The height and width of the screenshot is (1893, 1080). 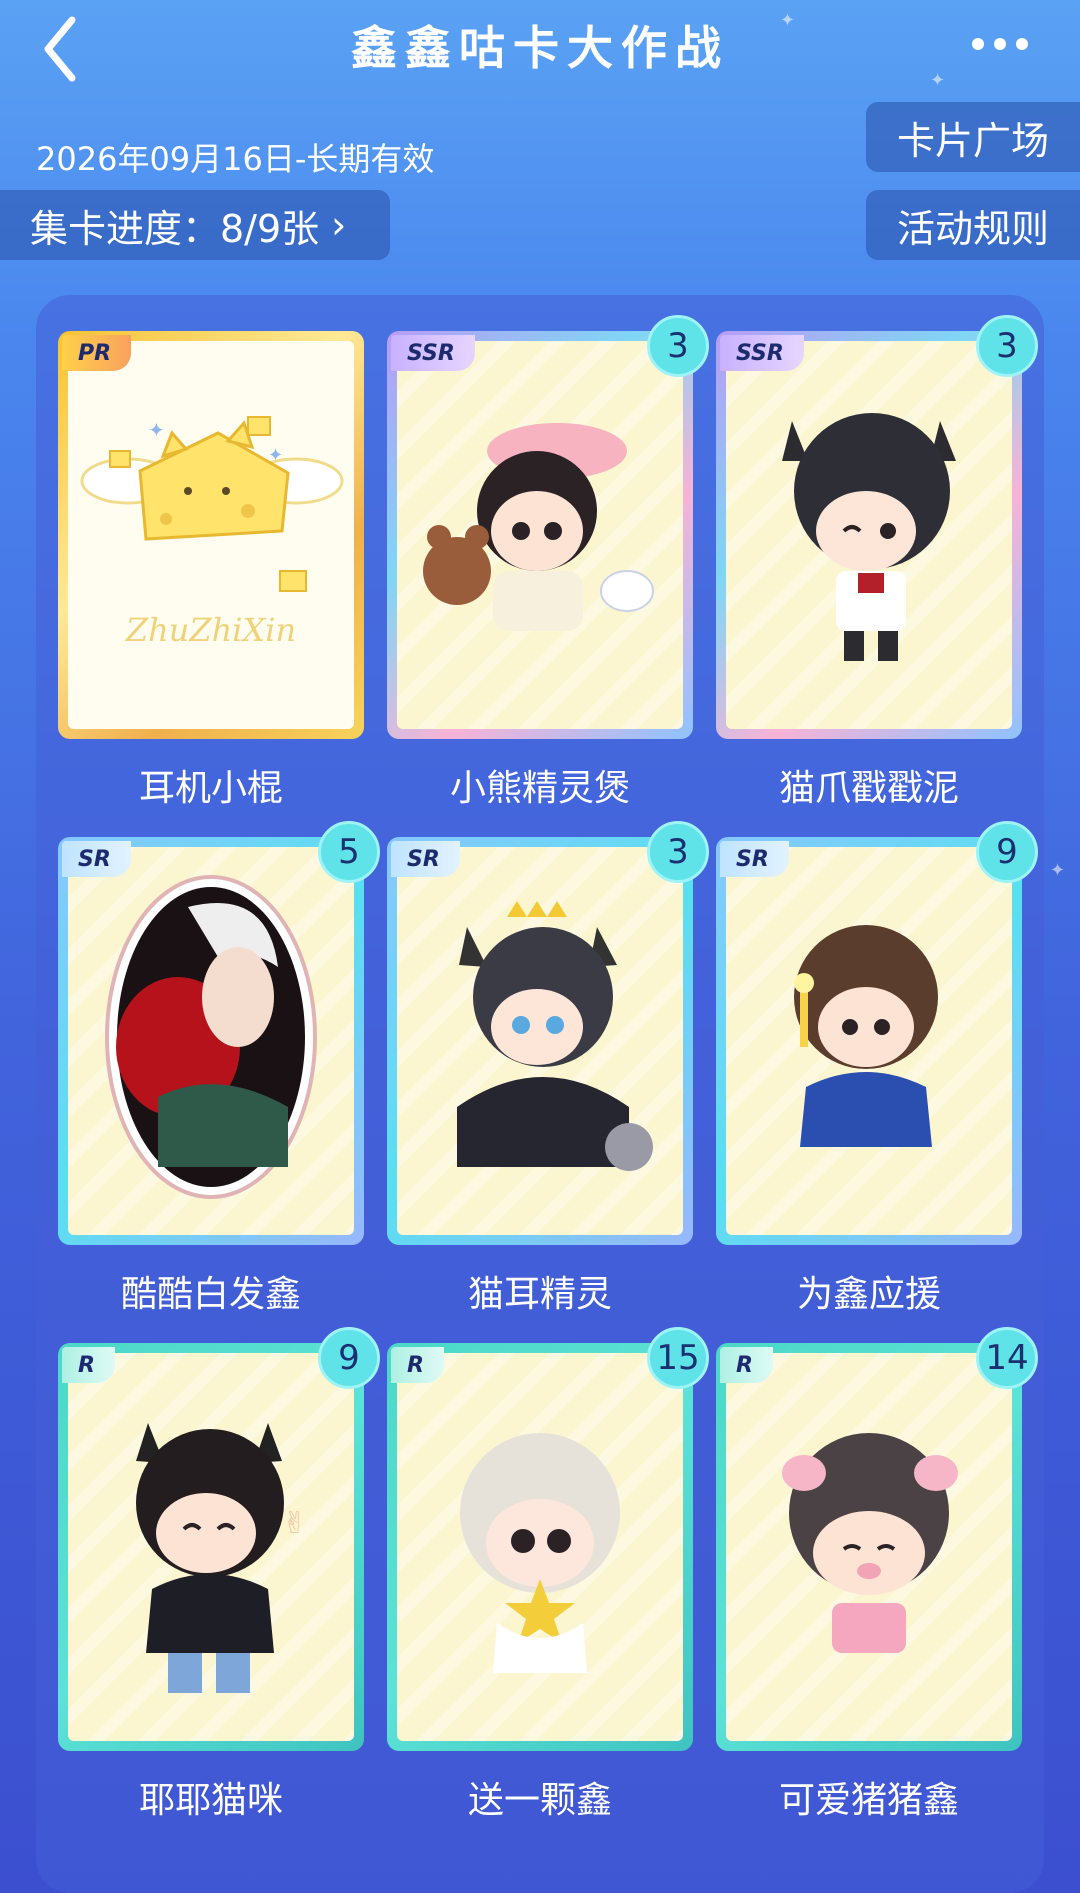 What do you see at coordinates (540, 1553) in the screenshot?
I see `chibi-star-illustration` at bounding box center [540, 1553].